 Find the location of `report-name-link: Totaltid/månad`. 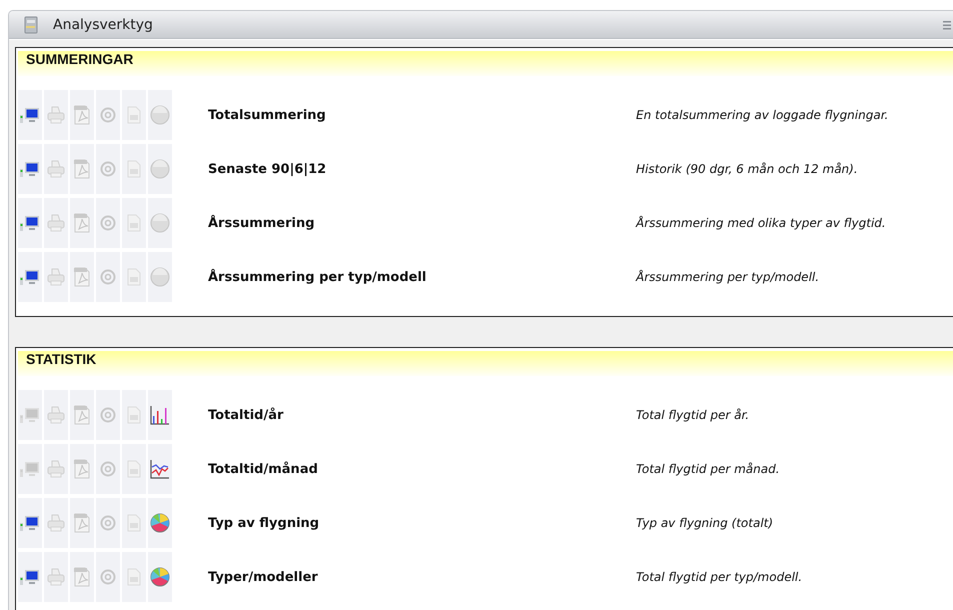

report-name-link: Totaltid/månad is located at coordinates (422, 469).